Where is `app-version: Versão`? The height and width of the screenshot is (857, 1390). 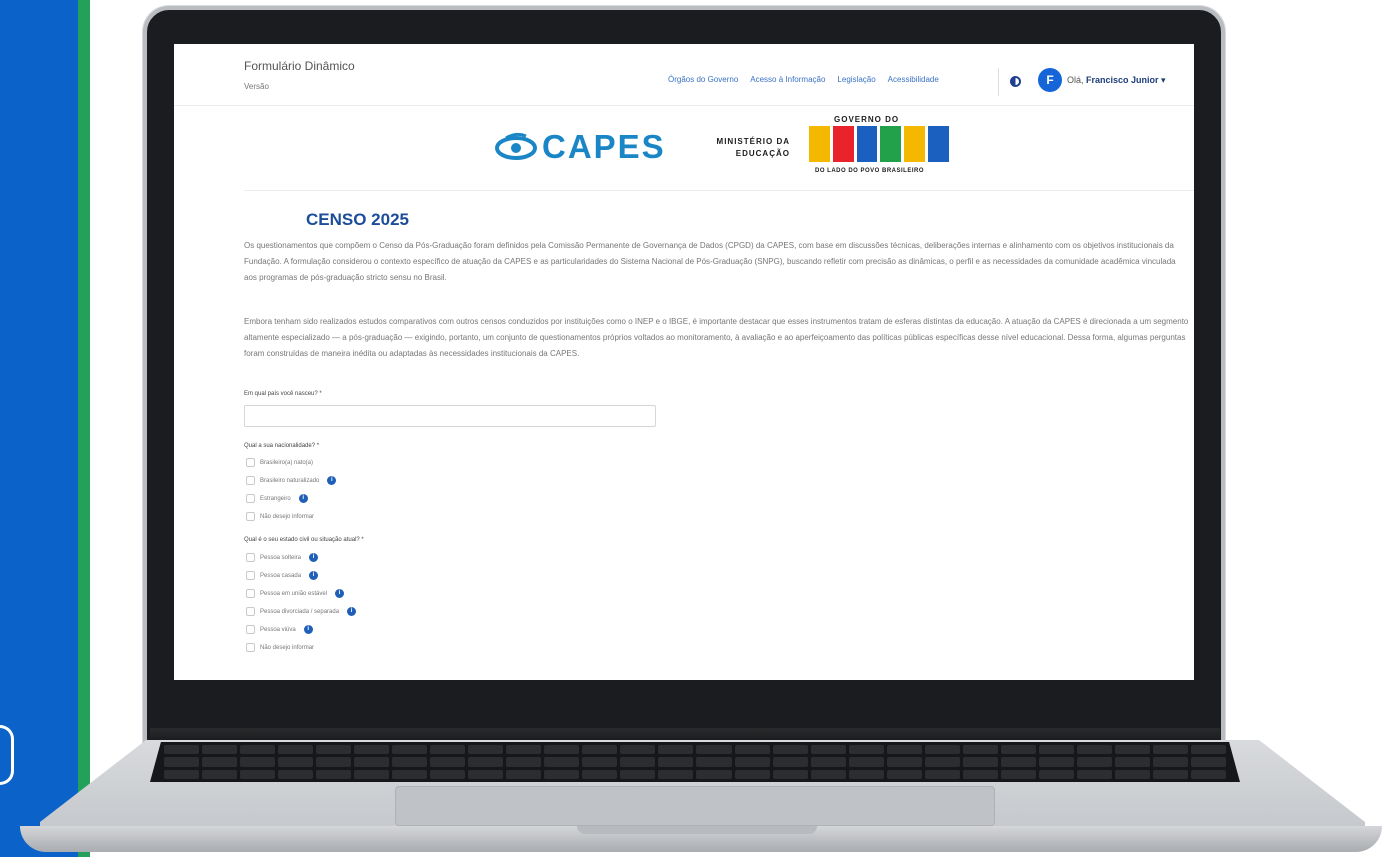 app-version: Versão is located at coordinates (256, 86).